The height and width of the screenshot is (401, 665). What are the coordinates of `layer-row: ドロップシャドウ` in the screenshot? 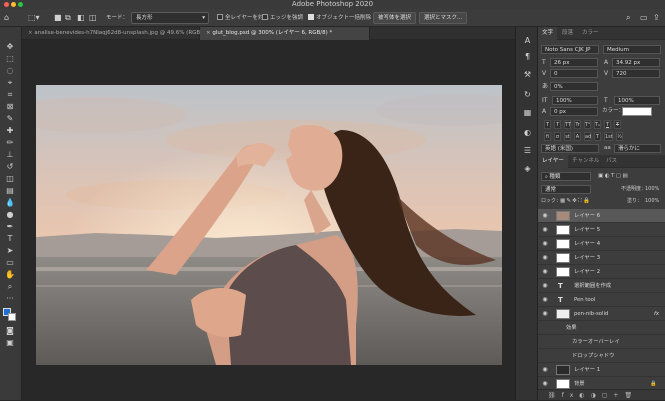 It's located at (601, 356).